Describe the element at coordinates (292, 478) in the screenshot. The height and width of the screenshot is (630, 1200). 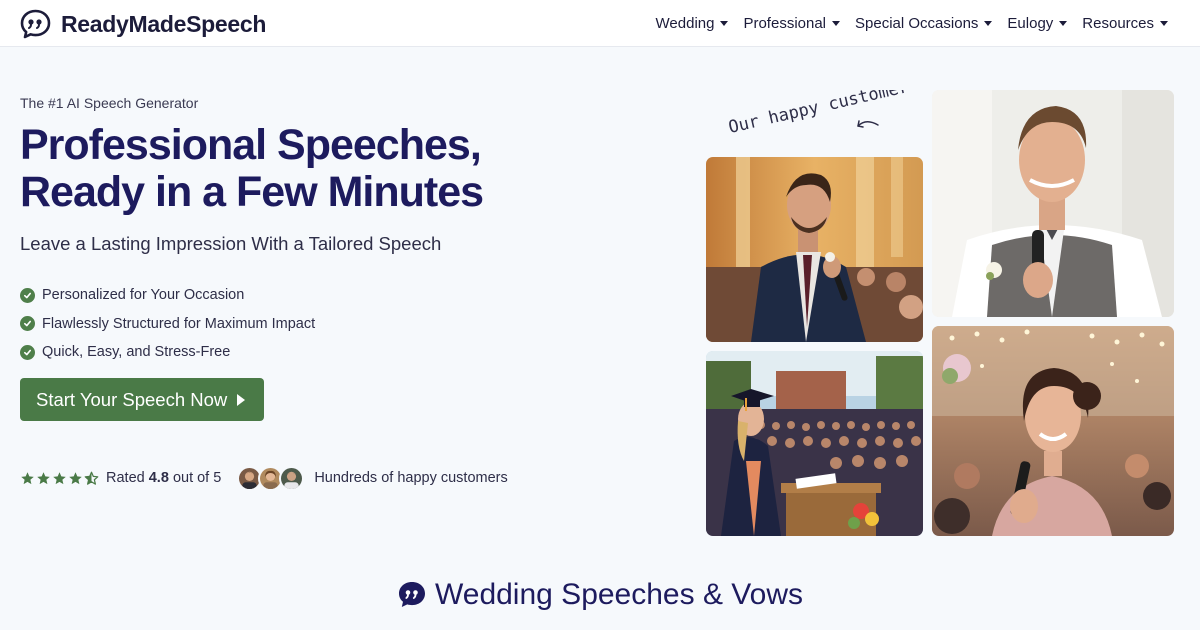
I see `avatar` at that location.